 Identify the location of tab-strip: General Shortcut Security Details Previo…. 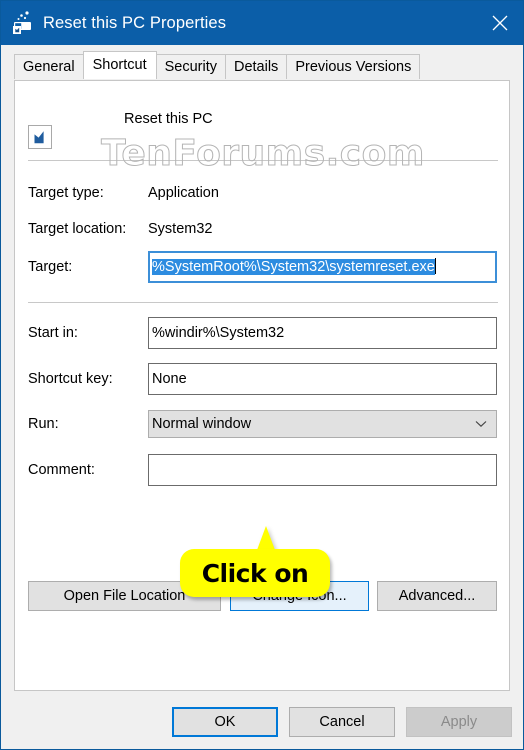
(217, 65).